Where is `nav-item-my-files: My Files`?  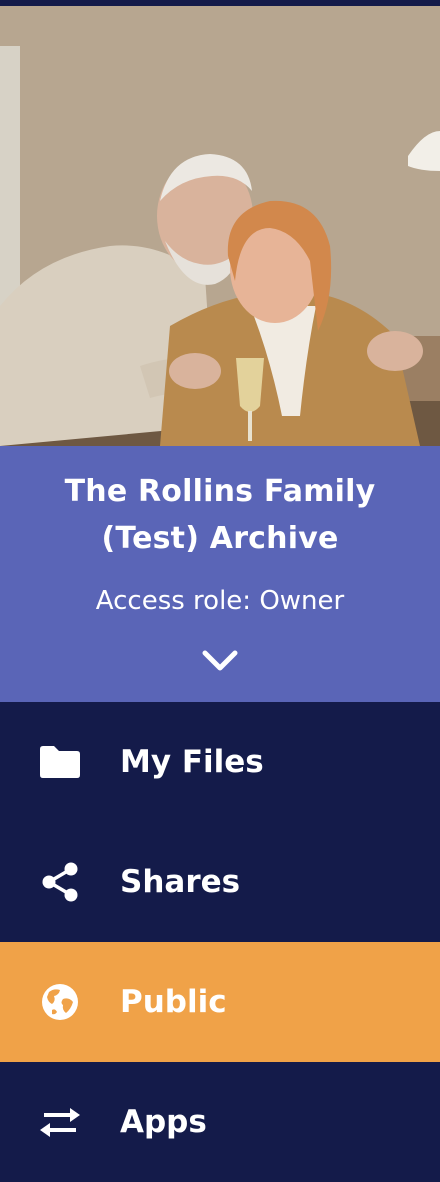 nav-item-my-files: My Files is located at coordinates (220, 762).